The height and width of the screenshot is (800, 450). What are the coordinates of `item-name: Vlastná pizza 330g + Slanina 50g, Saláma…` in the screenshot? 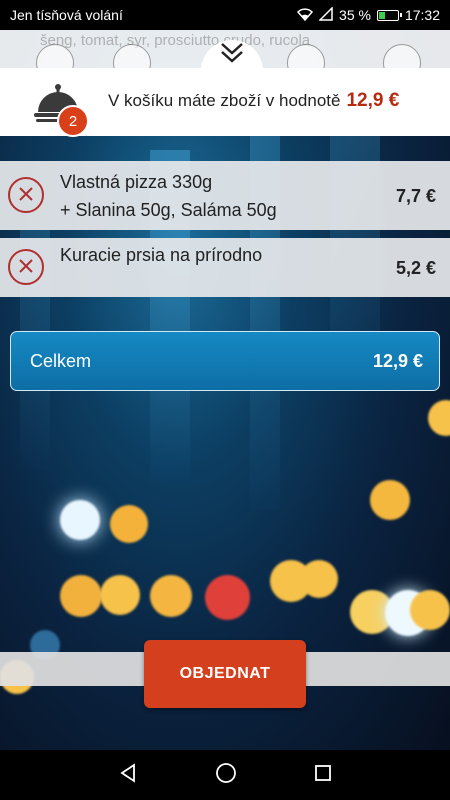 It's located at (168, 196).